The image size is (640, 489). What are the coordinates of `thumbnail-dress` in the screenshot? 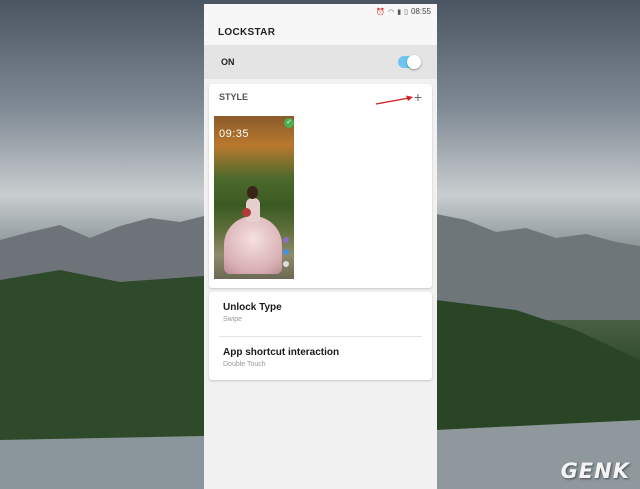 It's located at (253, 245).